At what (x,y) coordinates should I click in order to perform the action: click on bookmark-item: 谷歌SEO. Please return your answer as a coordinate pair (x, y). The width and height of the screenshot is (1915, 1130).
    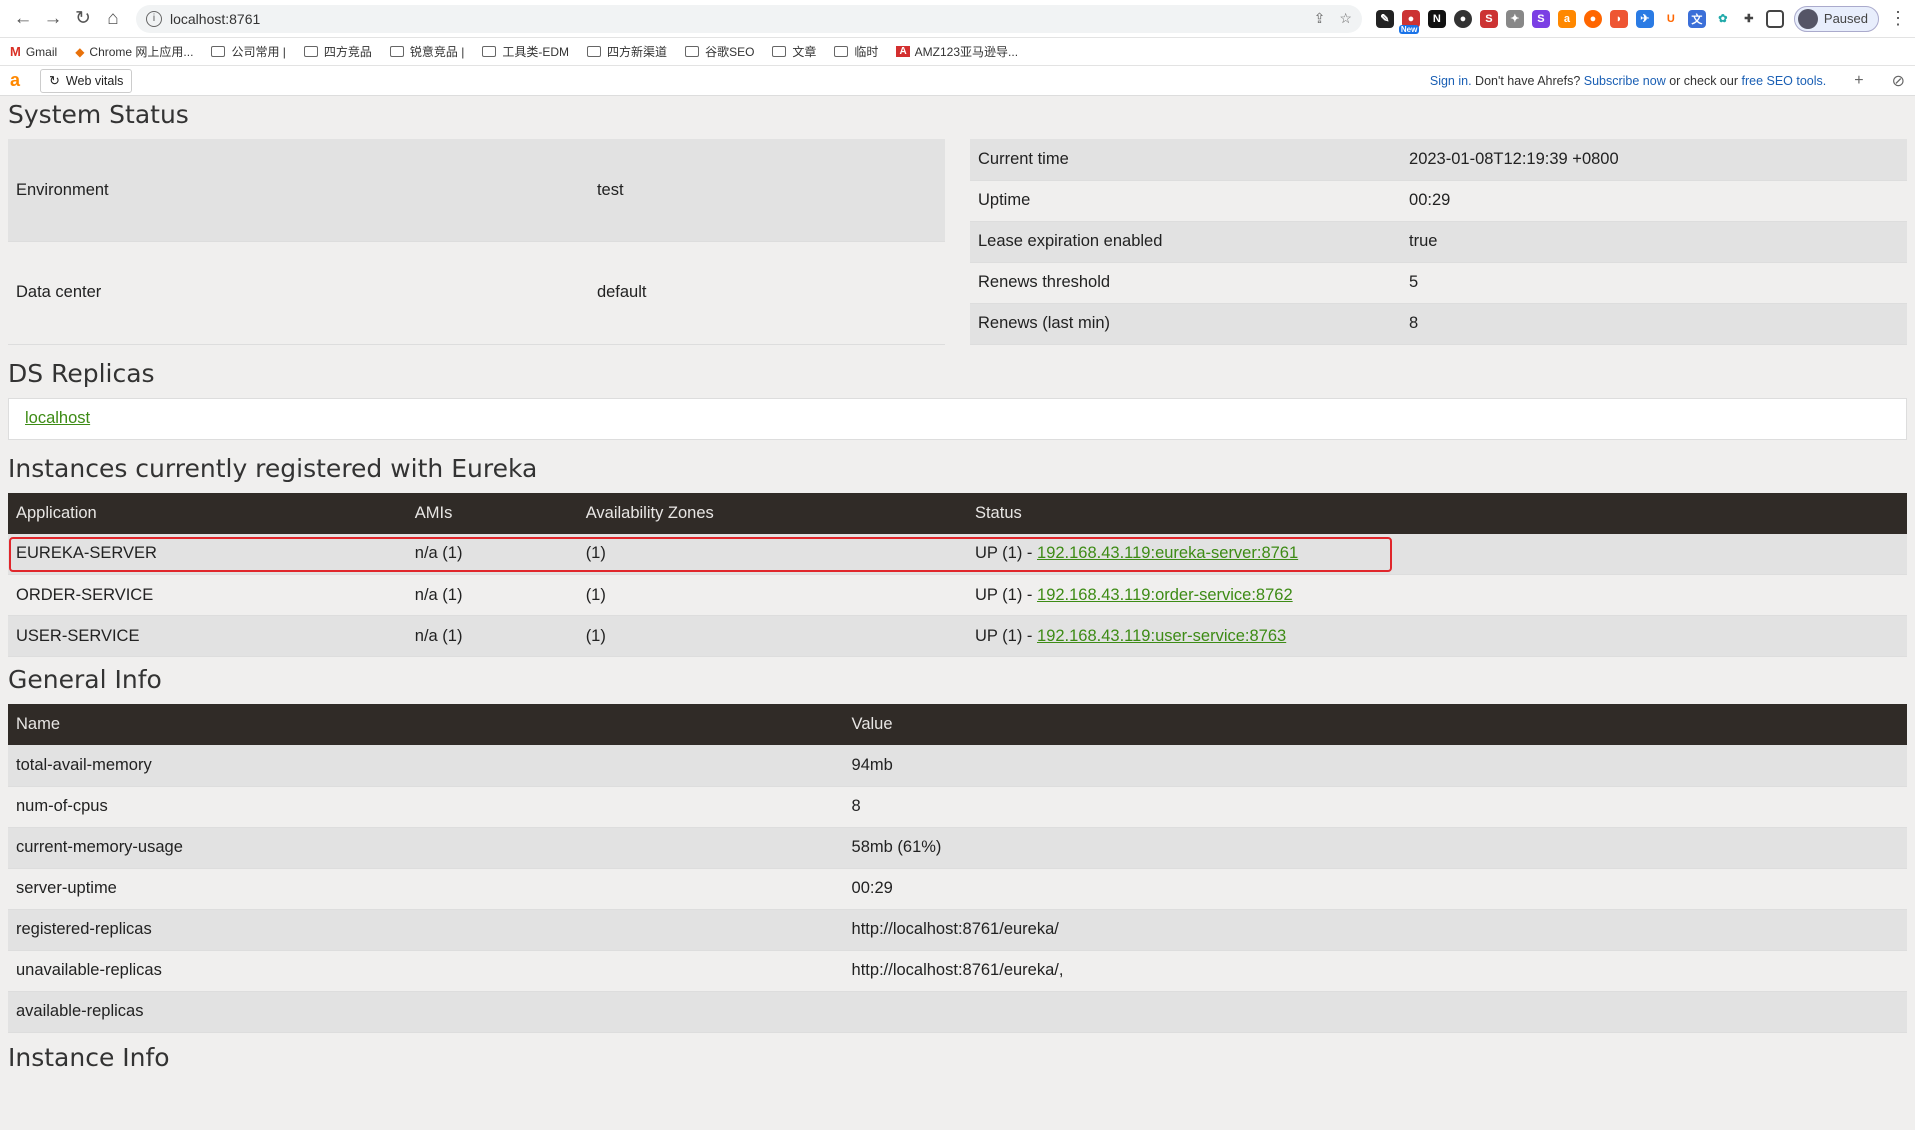
    Looking at the image, I should click on (719, 51).